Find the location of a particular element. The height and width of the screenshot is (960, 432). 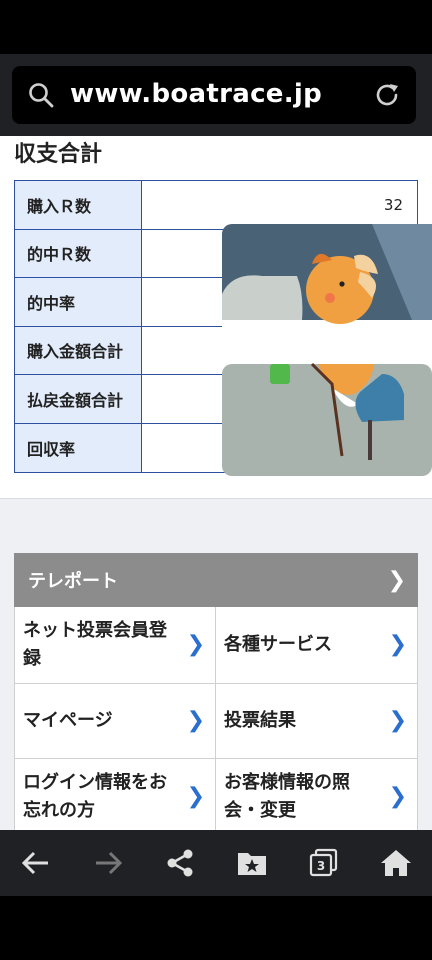

address-bar: www.boatrace.jp is located at coordinates (214, 95).